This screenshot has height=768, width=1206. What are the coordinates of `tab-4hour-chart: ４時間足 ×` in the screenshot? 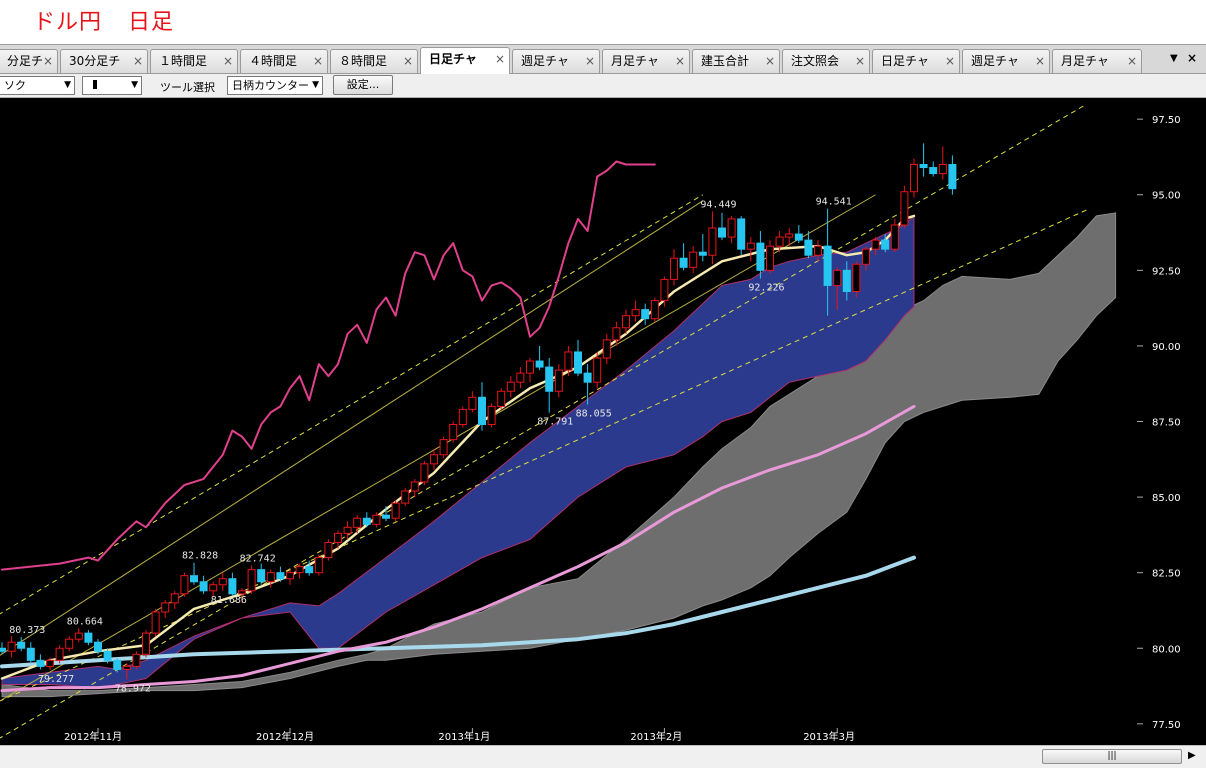 It's located at (284, 61).